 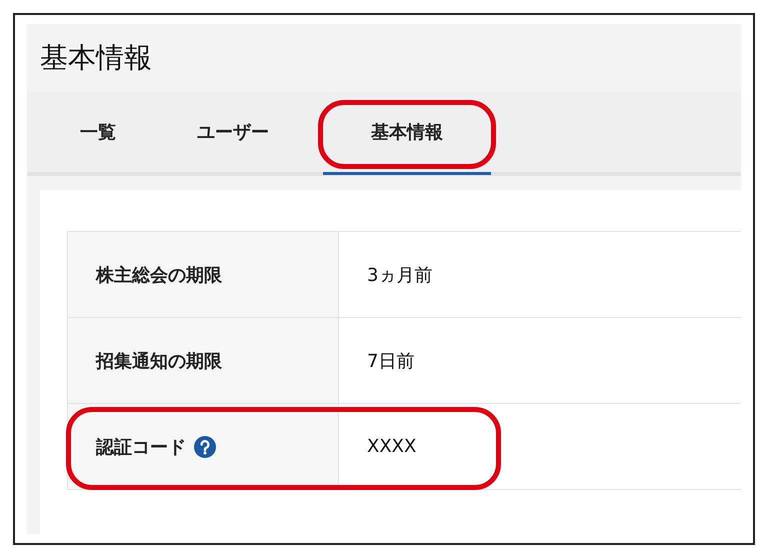 What do you see at coordinates (141, 447) in the screenshot?
I see `field-label: 認証コード` at bounding box center [141, 447].